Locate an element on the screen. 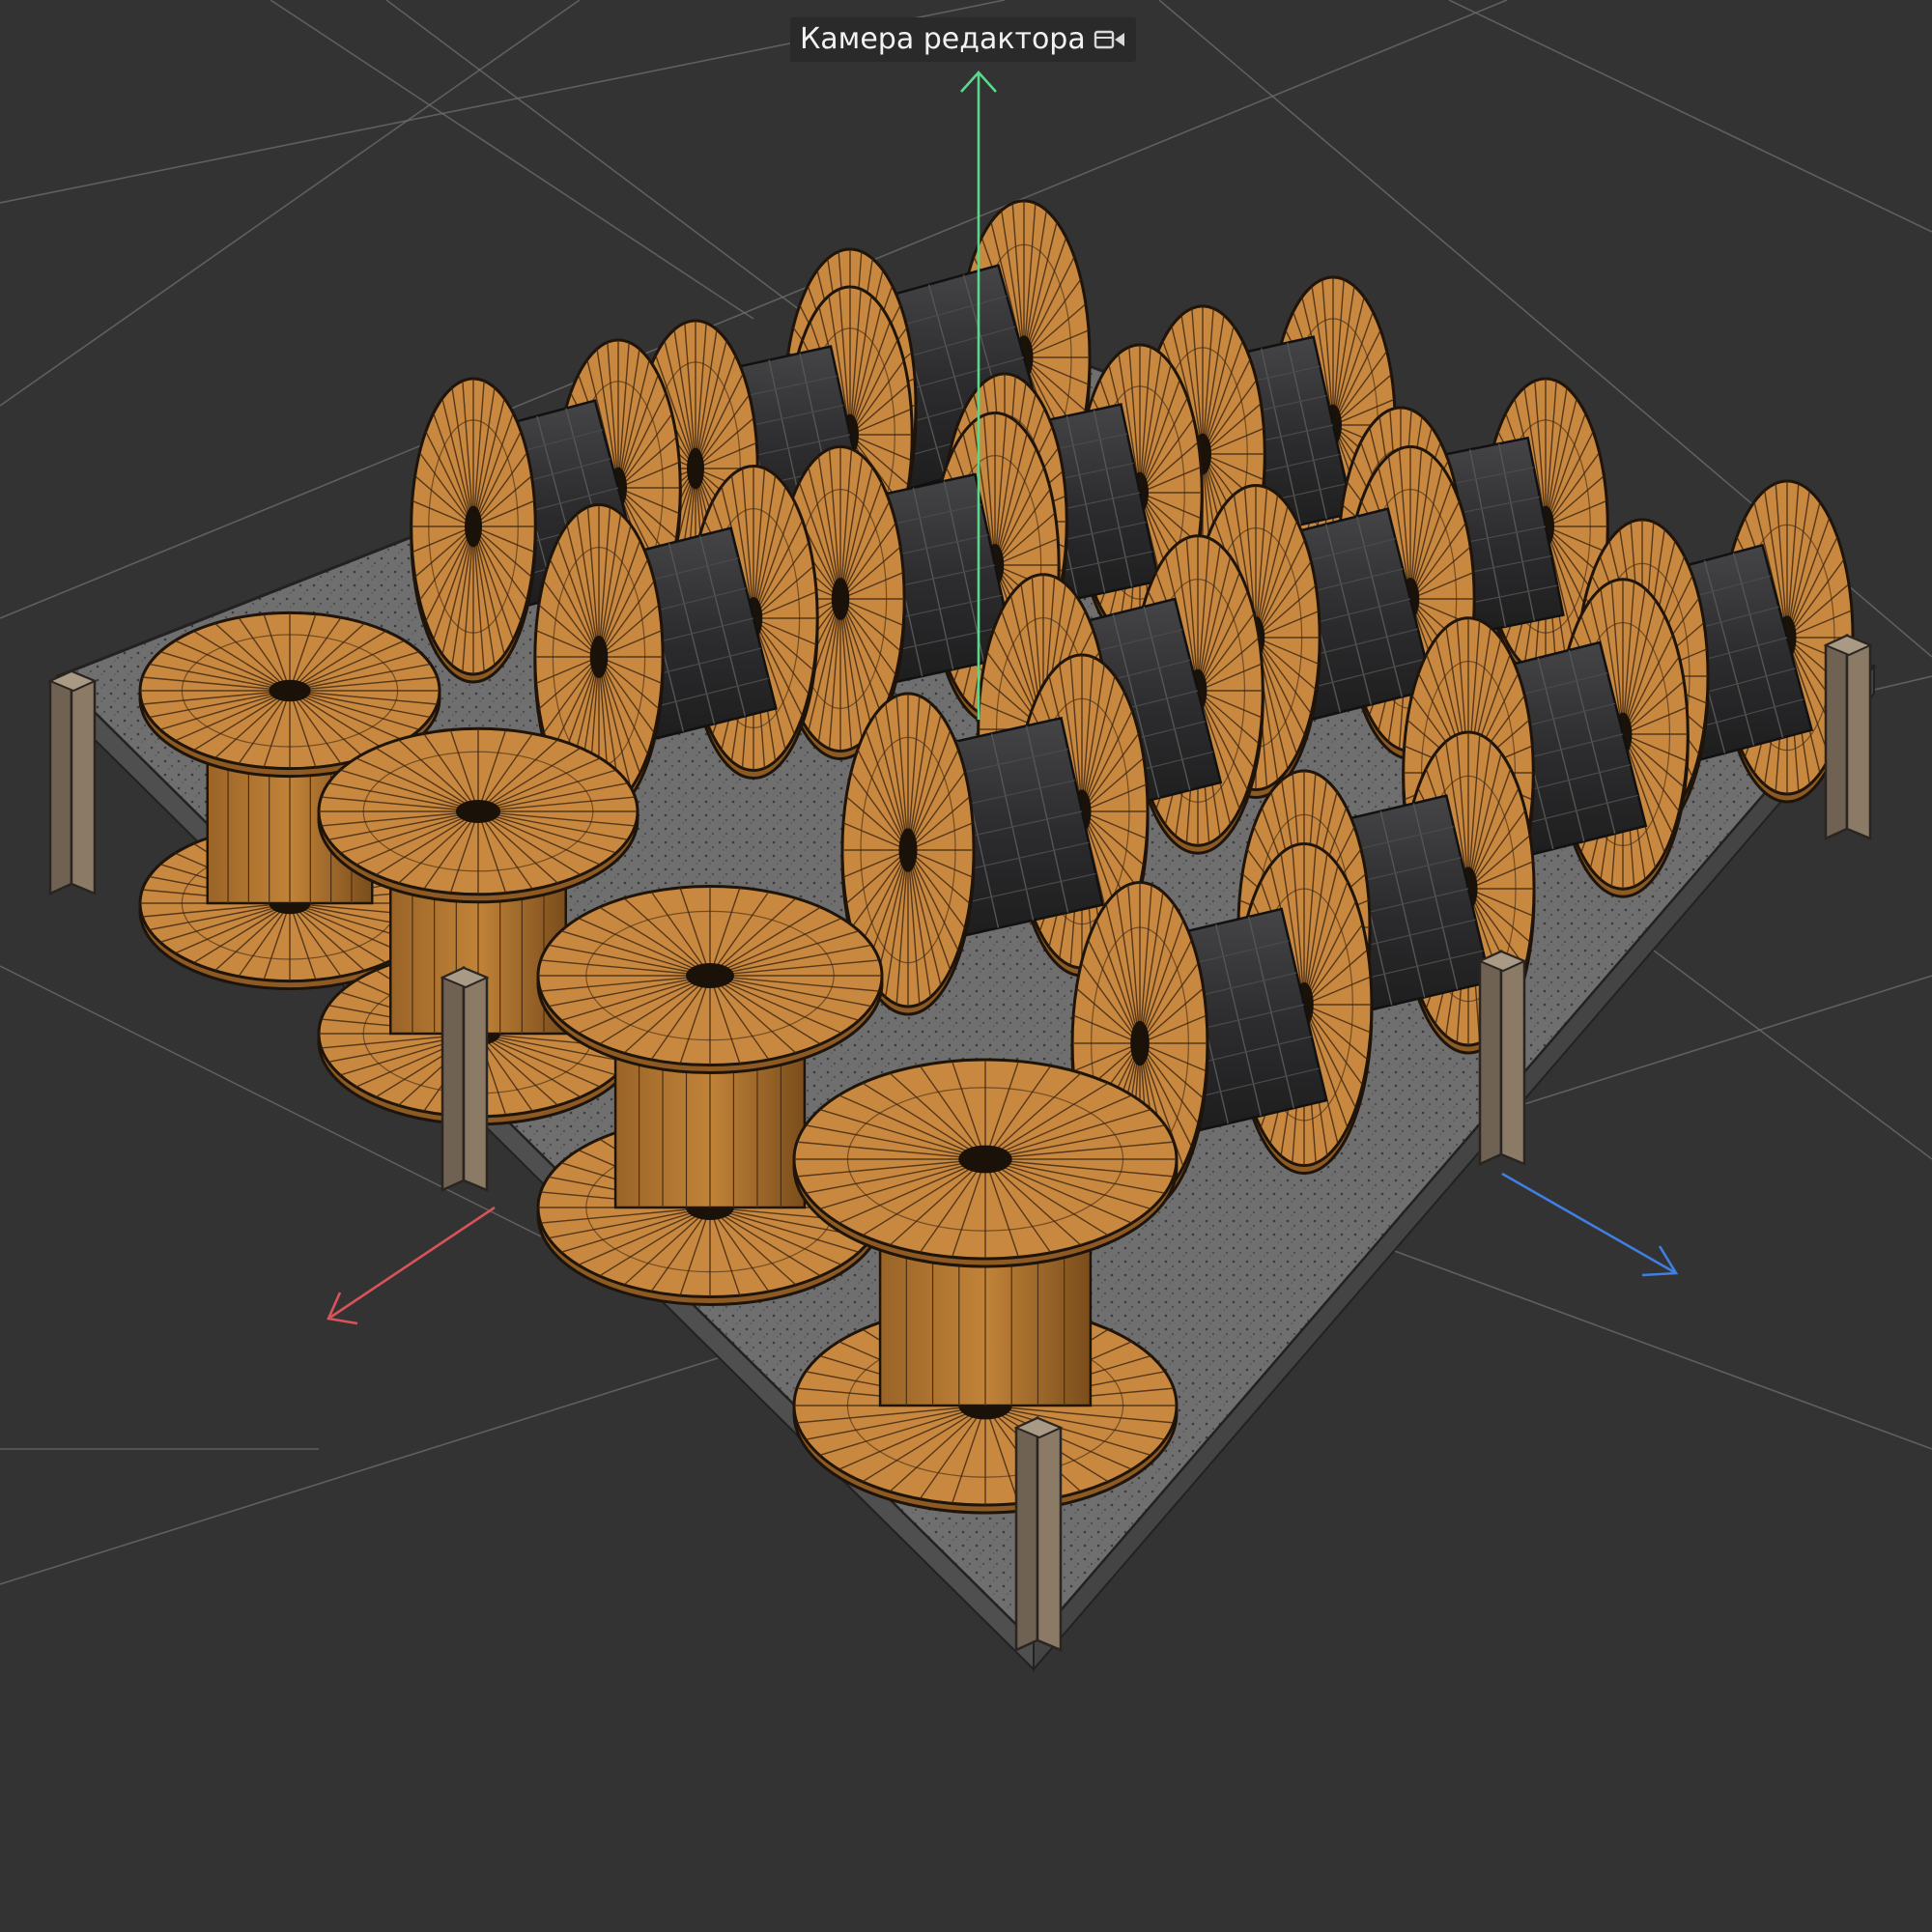 The height and width of the screenshot is (1932, 1932). z-axis-arrow is located at coordinates (1589, 1223).